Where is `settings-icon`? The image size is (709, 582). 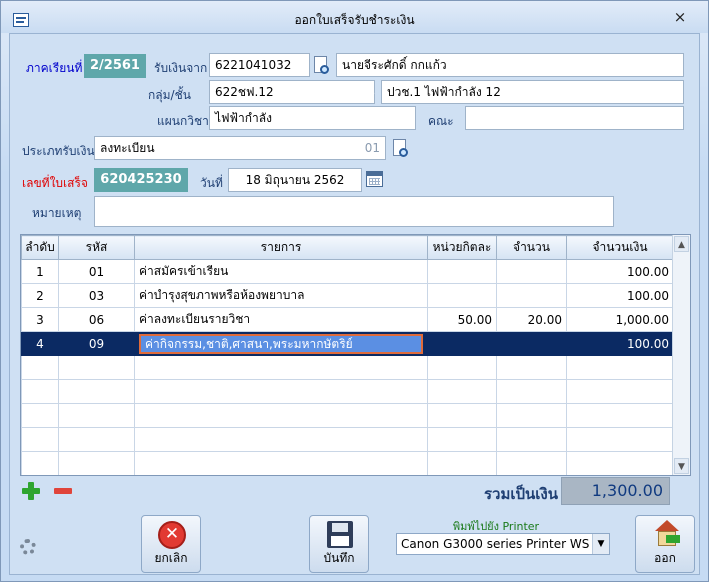 settings-icon is located at coordinates (28, 547).